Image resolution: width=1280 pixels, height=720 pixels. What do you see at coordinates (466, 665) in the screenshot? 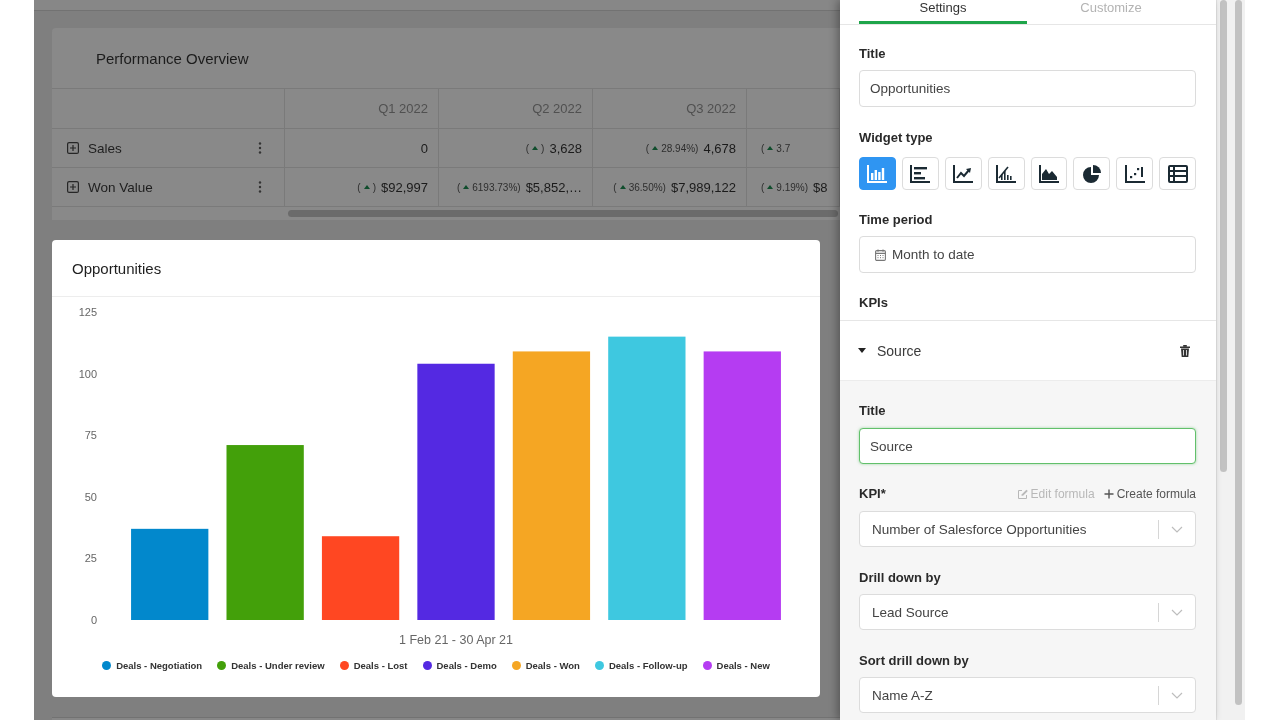
I see `legend-label: Deals - Demo` at bounding box center [466, 665].